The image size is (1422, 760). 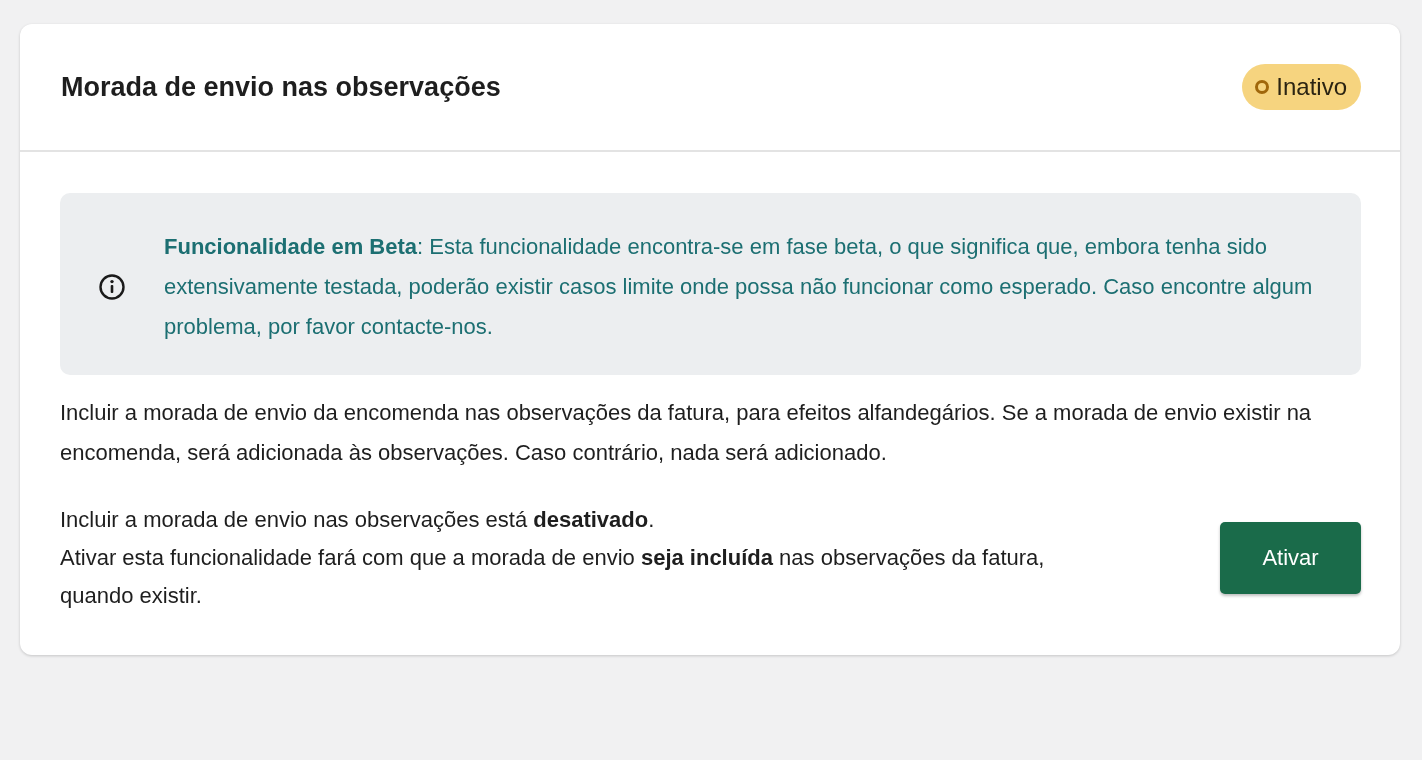 What do you see at coordinates (686, 433) in the screenshot?
I see `description-text: Incluir a morada de envio da encomenda nas observações da fatura, para efeitos alfandegários. Se a morada de envio existir na encomenda, será adicionada às observações. Caso contrário, nada será adicionado.` at bounding box center [686, 433].